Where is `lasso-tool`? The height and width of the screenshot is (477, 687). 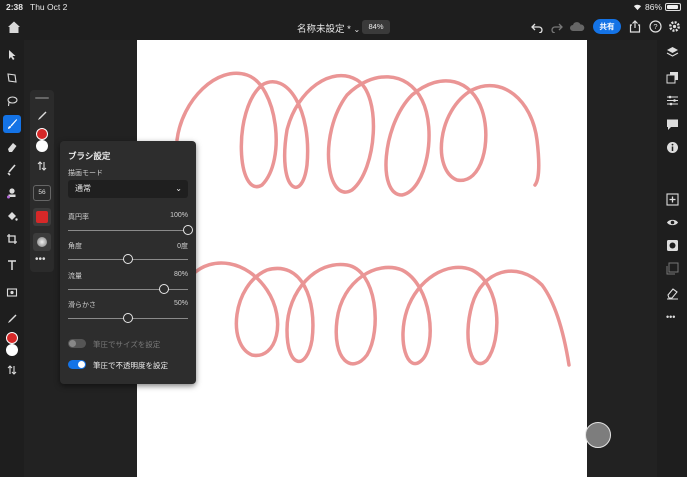 lasso-tool is located at coordinates (12, 101).